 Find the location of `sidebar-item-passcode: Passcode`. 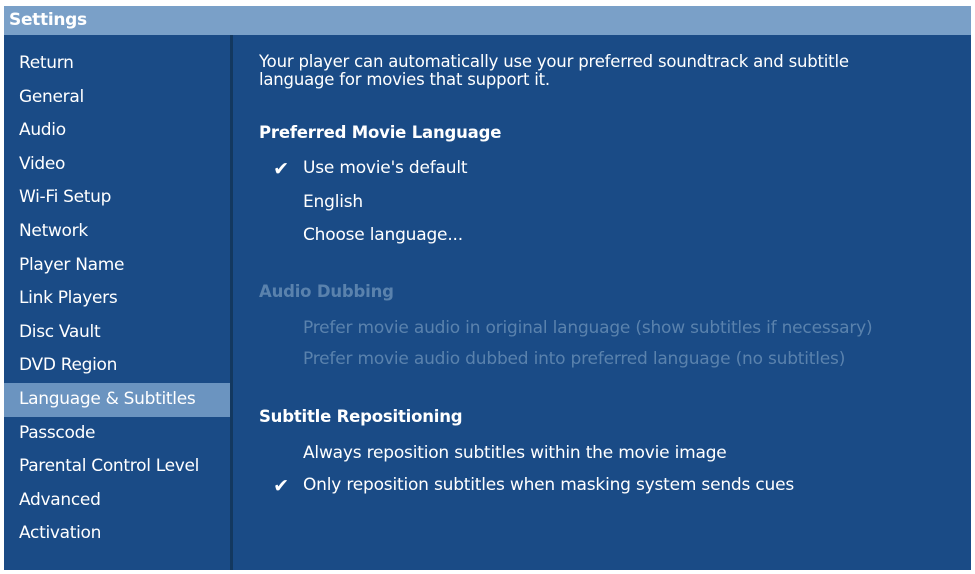

sidebar-item-passcode: Passcode is located at coordinates (117, 434).